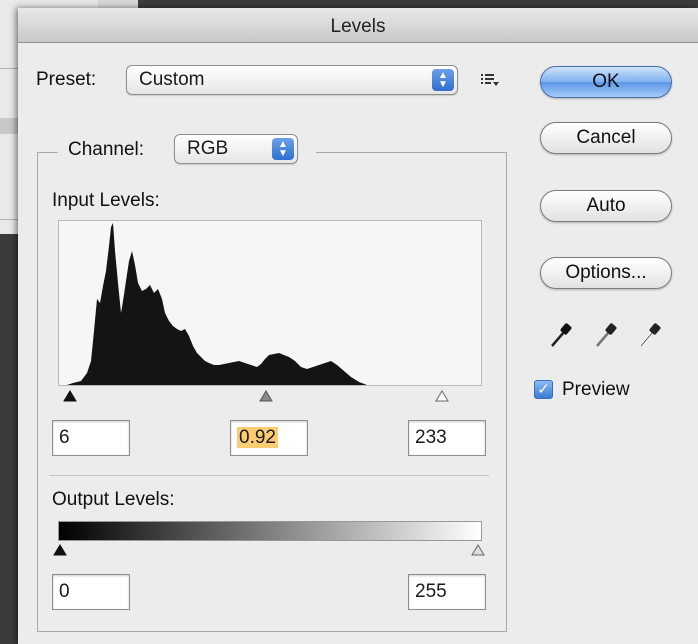 This screenshot has width=698, height=644. What do you see at coordinates (442, 396) in the screenshot?
I see `input-highlight-slider` at bounding box center [442, 396].